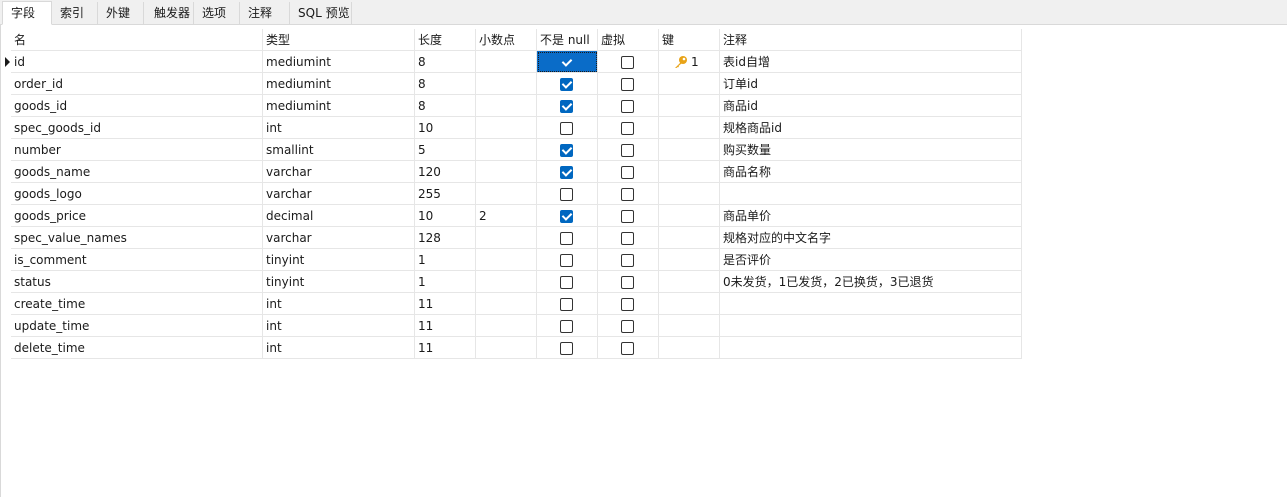 This screenshot has width=1287, height=497. What do you see at coordinates (445, 40) in the screenshot?
I see `column-header-length: 长度` at bounding box center [445, 40].